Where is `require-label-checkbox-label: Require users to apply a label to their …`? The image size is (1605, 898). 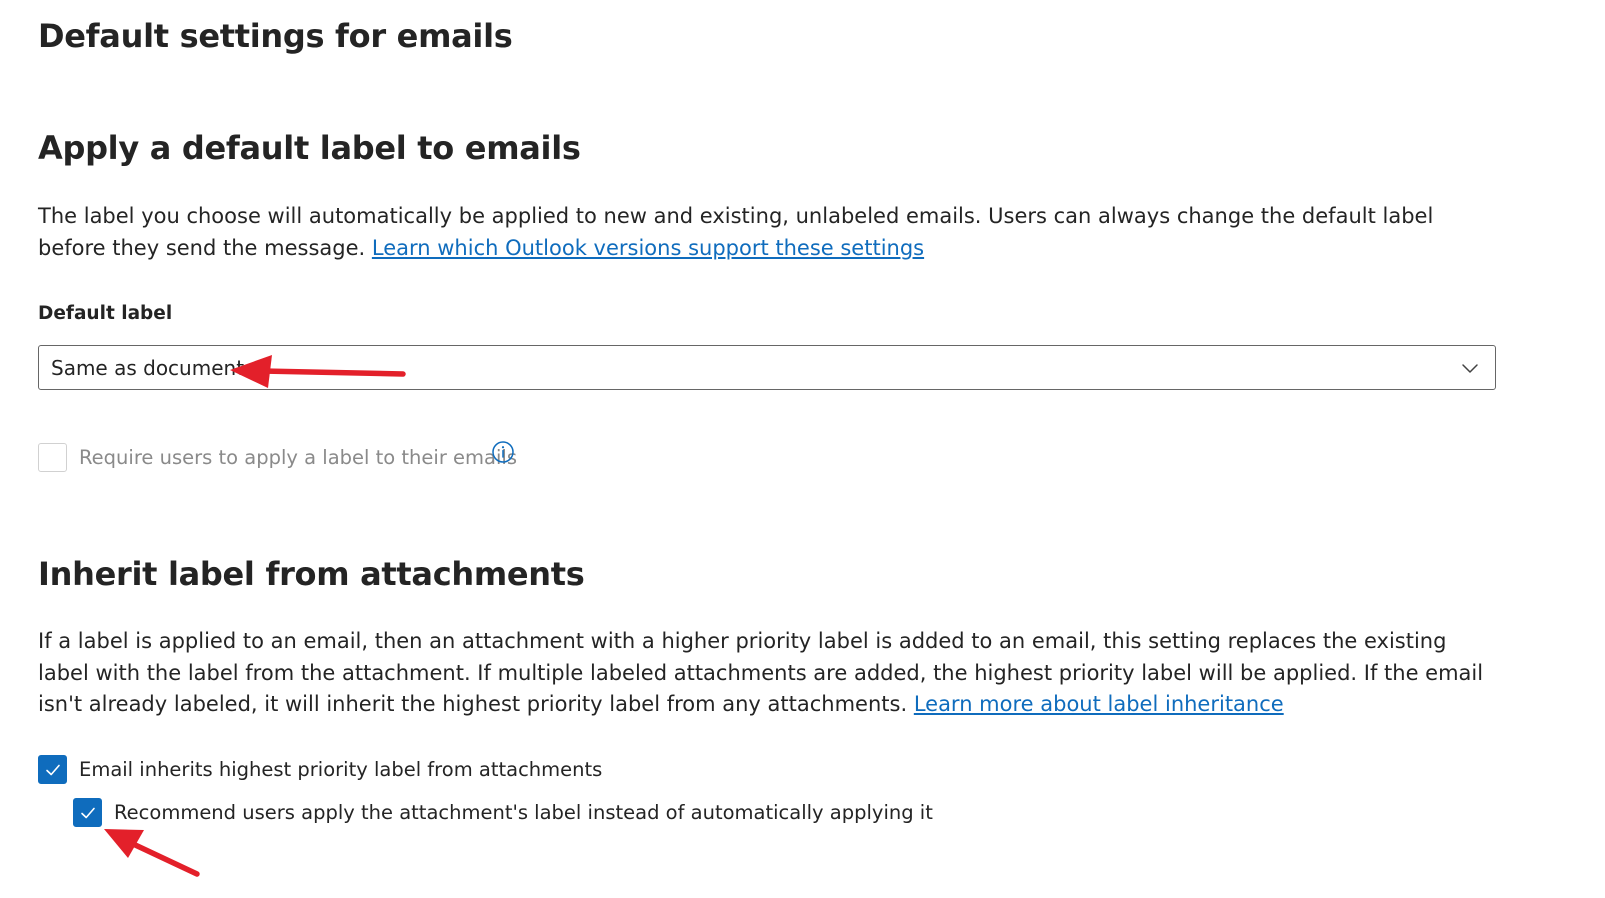 require-label-checkbox-label: Require users to apply a label to their … is located at coordinates (298, 457).